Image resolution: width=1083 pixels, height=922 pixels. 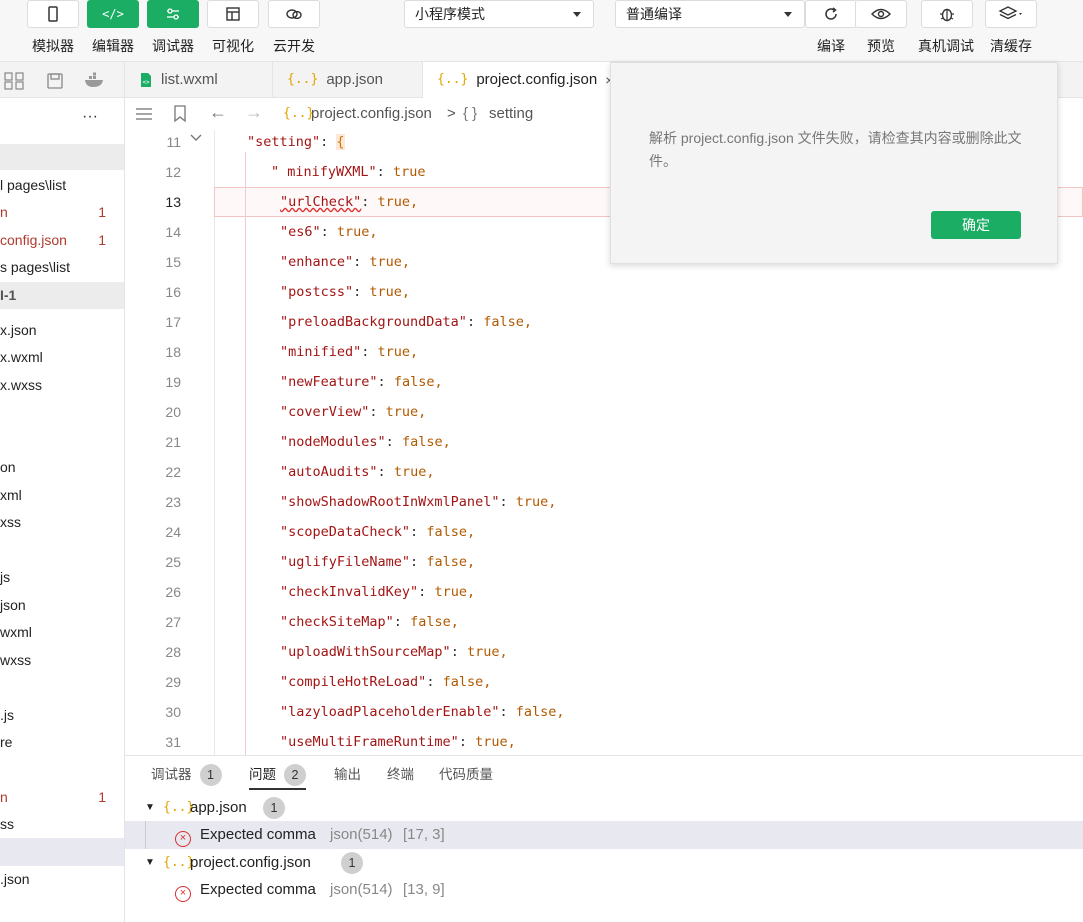 I want to click on problem-group: ▼ {..} app.json 1, so click(x=604, y=808).